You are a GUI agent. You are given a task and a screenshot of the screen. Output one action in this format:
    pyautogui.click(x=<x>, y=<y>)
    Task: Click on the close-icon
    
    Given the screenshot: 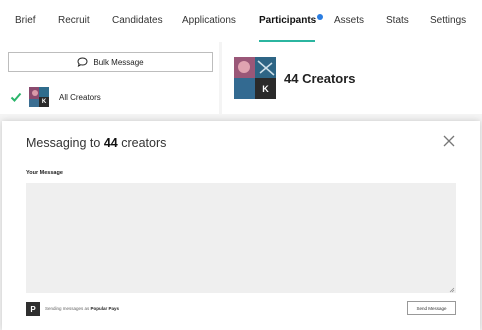 What is the action you would take?
    pyautogui.click(x=449, y=141)
    